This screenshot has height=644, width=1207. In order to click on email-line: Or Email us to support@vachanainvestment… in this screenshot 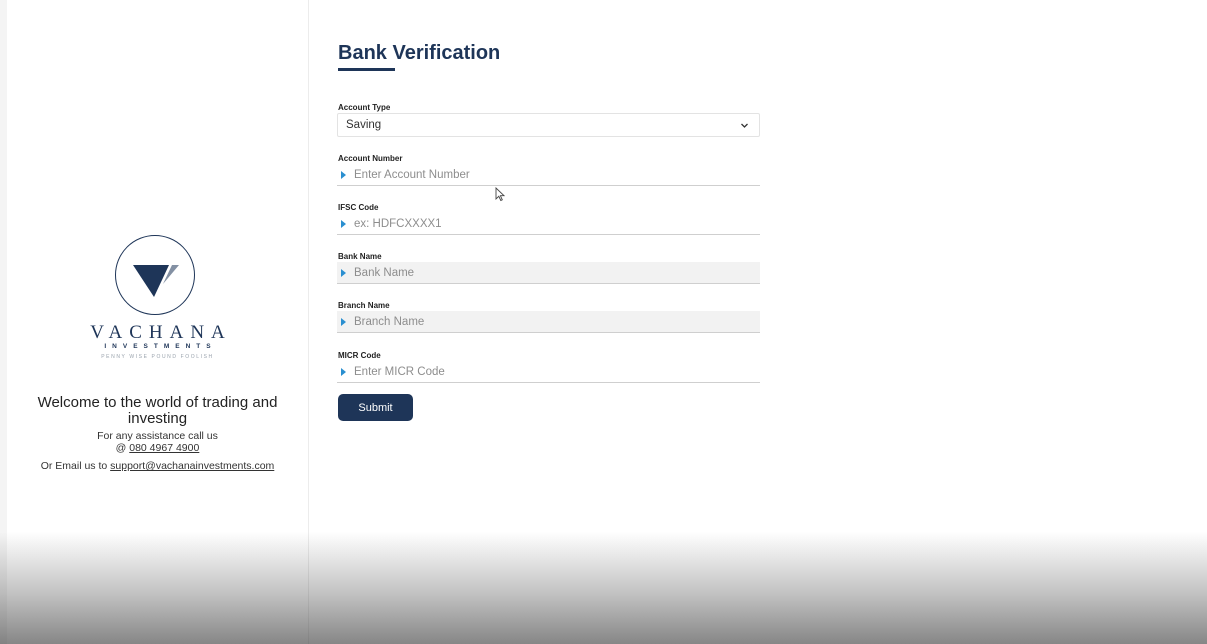, I will do `click(157, 466)`.